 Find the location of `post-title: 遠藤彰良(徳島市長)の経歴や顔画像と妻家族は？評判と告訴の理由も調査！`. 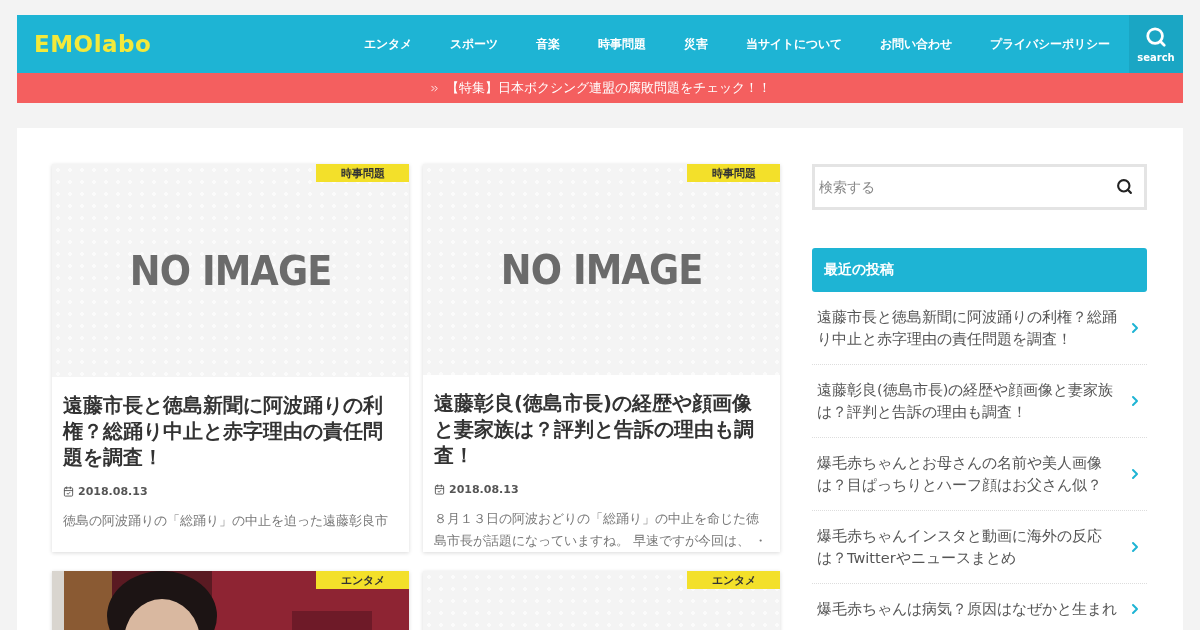

post-title: 遠藤彰良(徳島市長)の経歴や顔画像と妻家族は？評判と告訴の理由も調査！ is located at coordinates (602, 430).